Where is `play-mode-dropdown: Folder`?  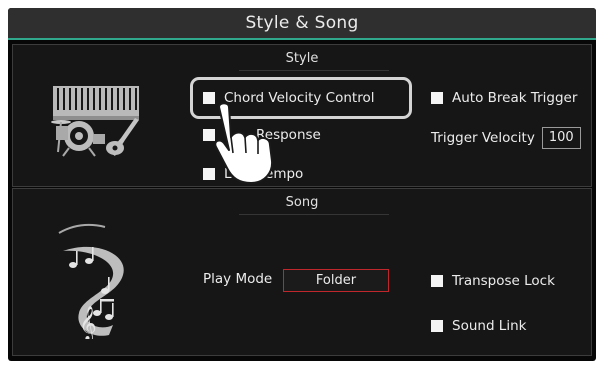
play-mode-dropdown: Folder is located at coordinates (336, 280).